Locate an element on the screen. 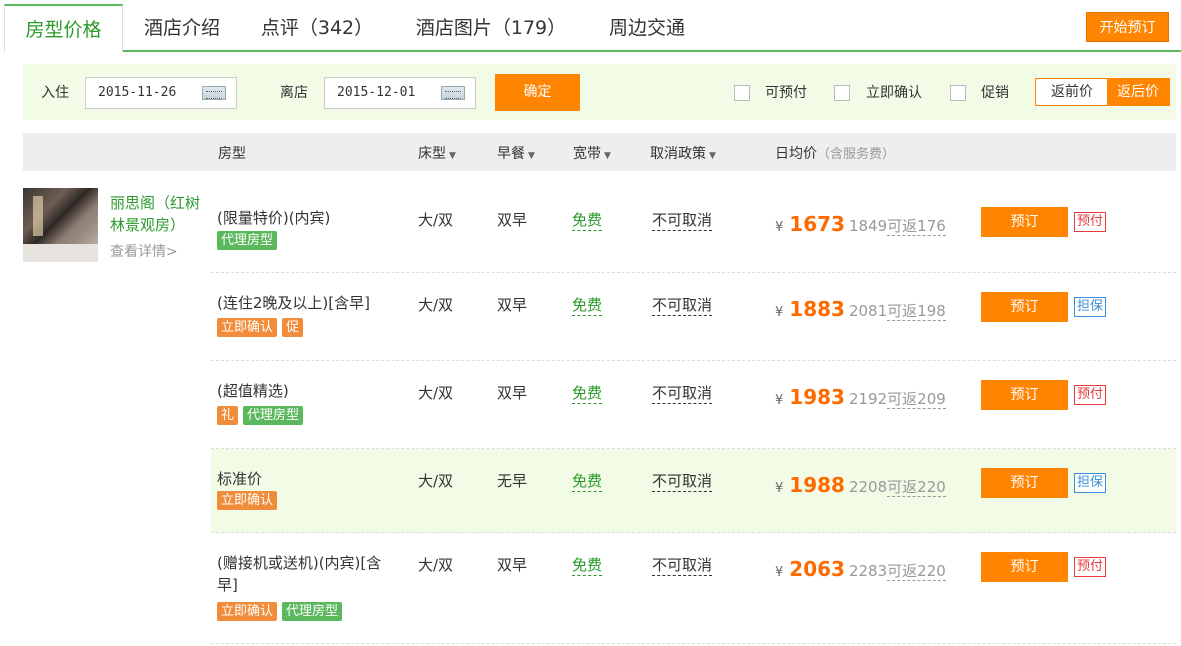 The width and height of the screenshot is (1181, 646). currency-symbol: ¥ is located at coordinates (779, 488).